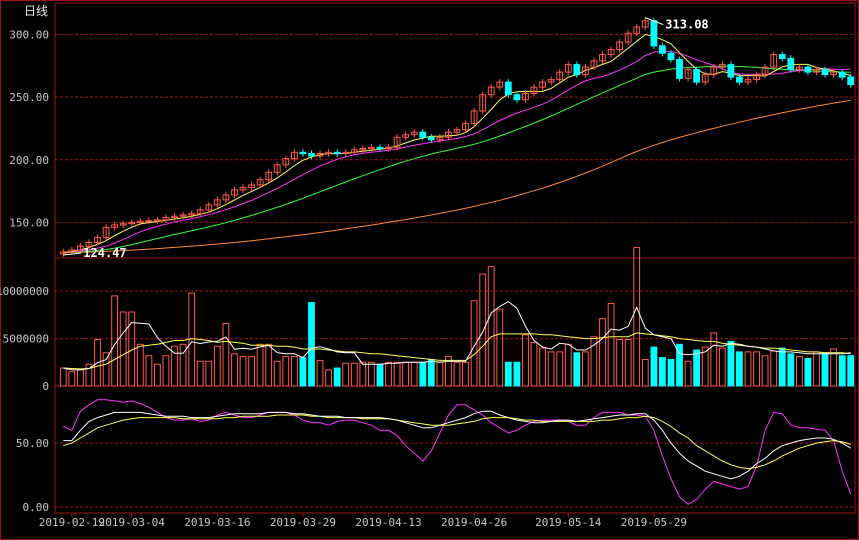 This screenshot has width=859, height=540. What do you see at coordinates (29, 35) in the screenshot?
I see `price-tick-label: 300.00` at bounding box center [29, 35].